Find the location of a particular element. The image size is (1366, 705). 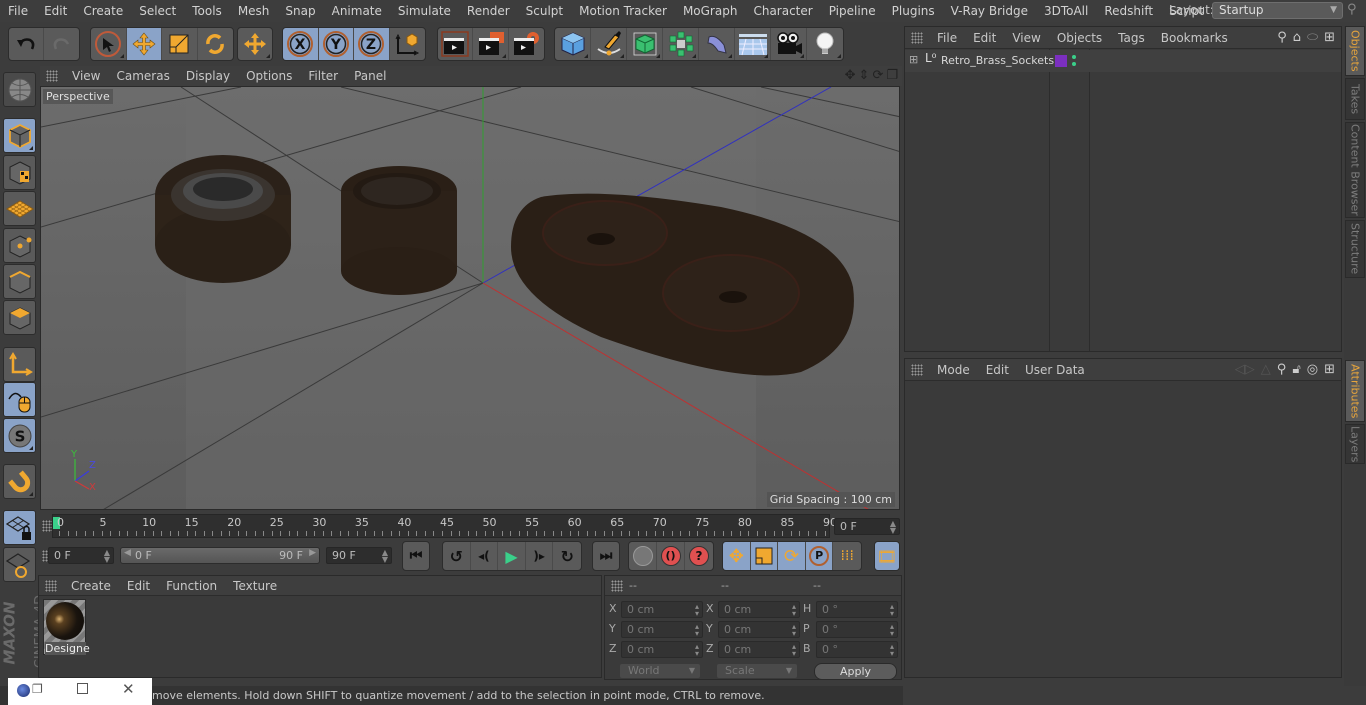

tab-structure: Structure is located at coordinates (1355, 249).